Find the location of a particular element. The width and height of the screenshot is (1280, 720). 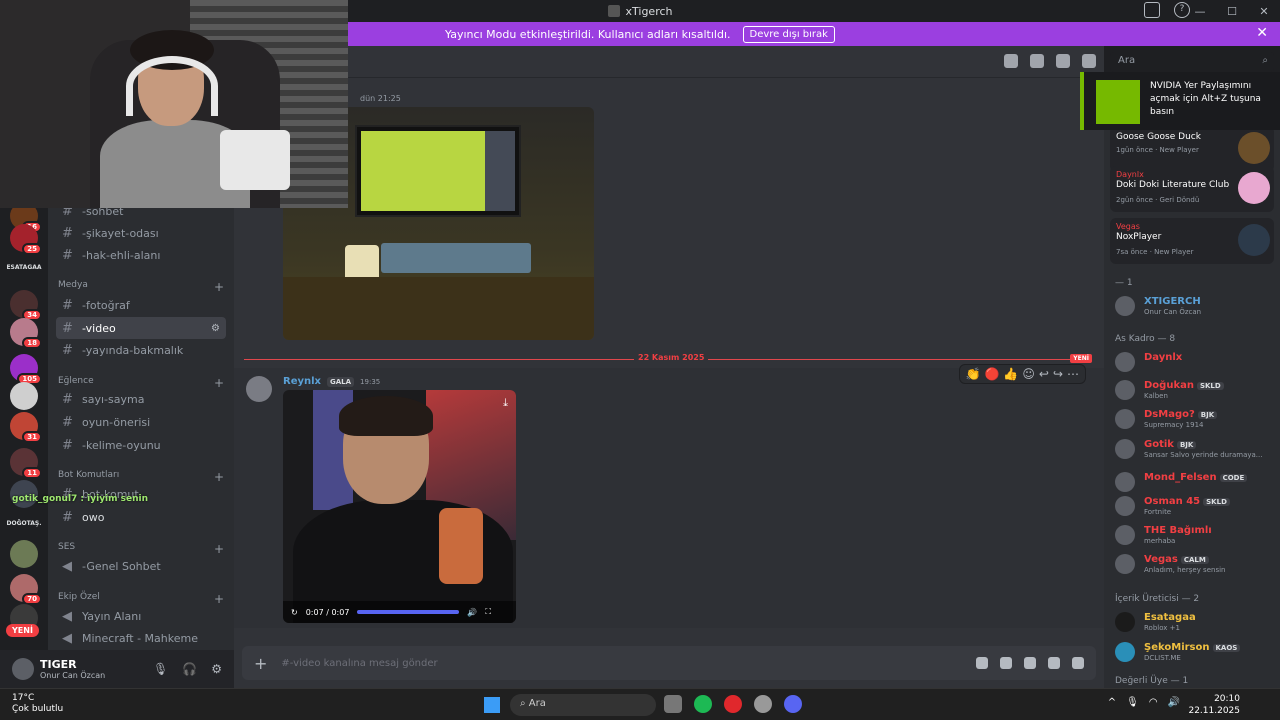

attach-icon: + is located at coordinates (260, 663).